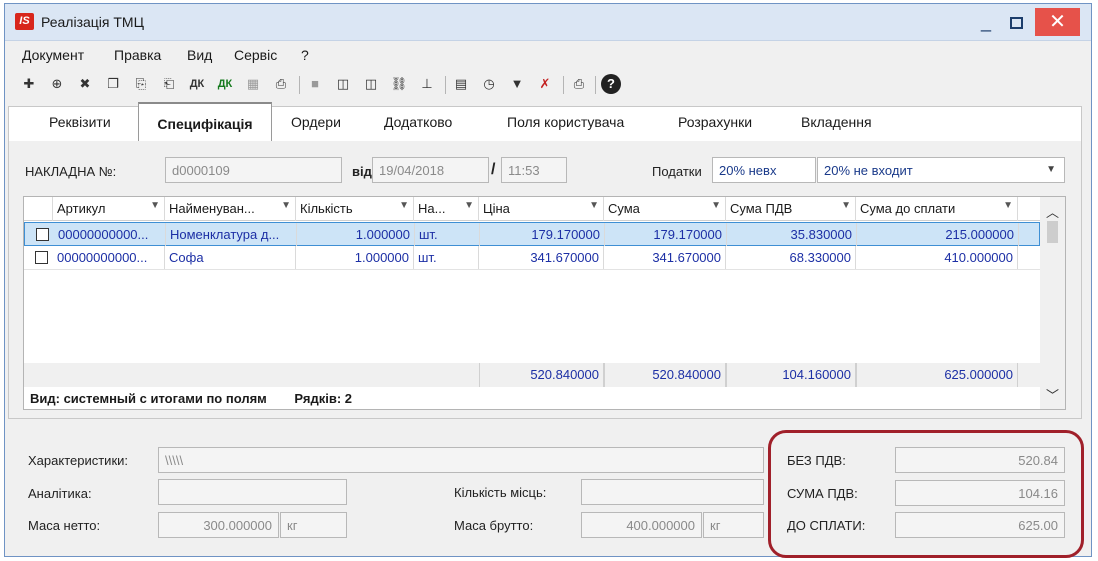 This screenshot has height=561, width=1098. I want to click on tab-calculations: Розрахунки, so click(715, 122).